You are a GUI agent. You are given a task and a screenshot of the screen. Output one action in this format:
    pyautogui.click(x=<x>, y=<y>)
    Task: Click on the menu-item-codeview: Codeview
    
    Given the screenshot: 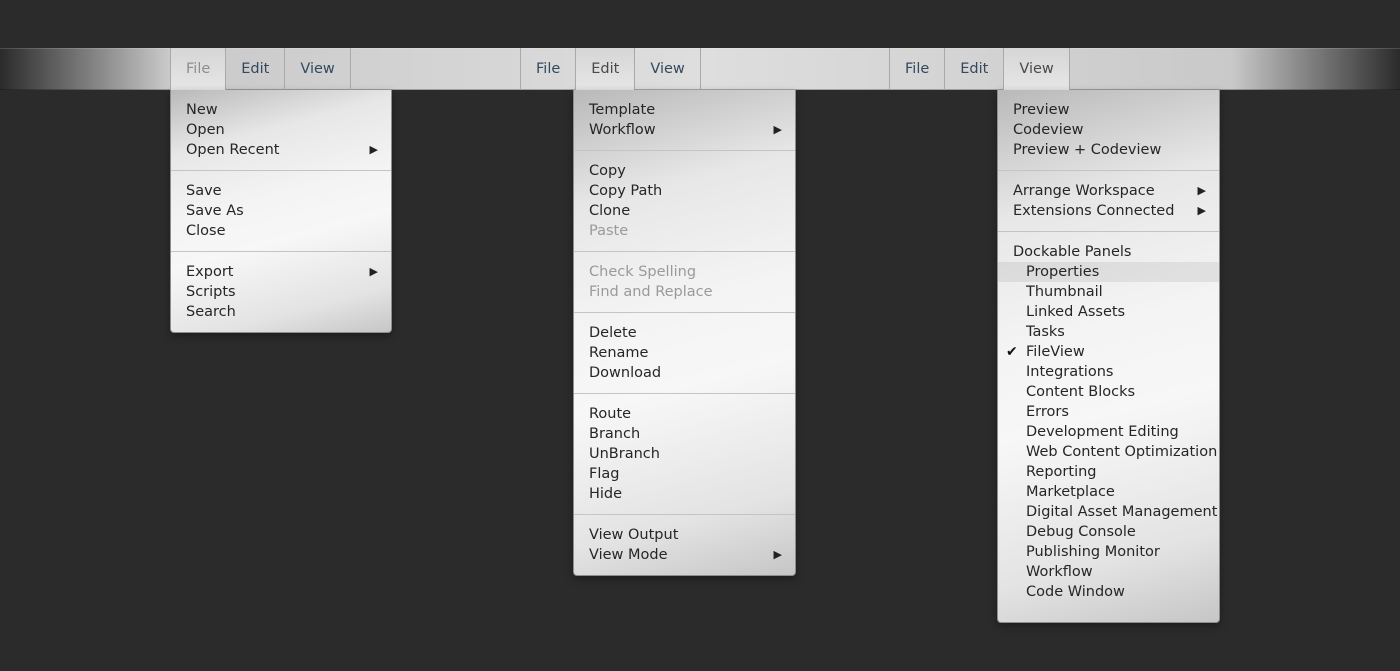 What is the action you would take?
    pyautogui.click(x=1108, y=130)
    